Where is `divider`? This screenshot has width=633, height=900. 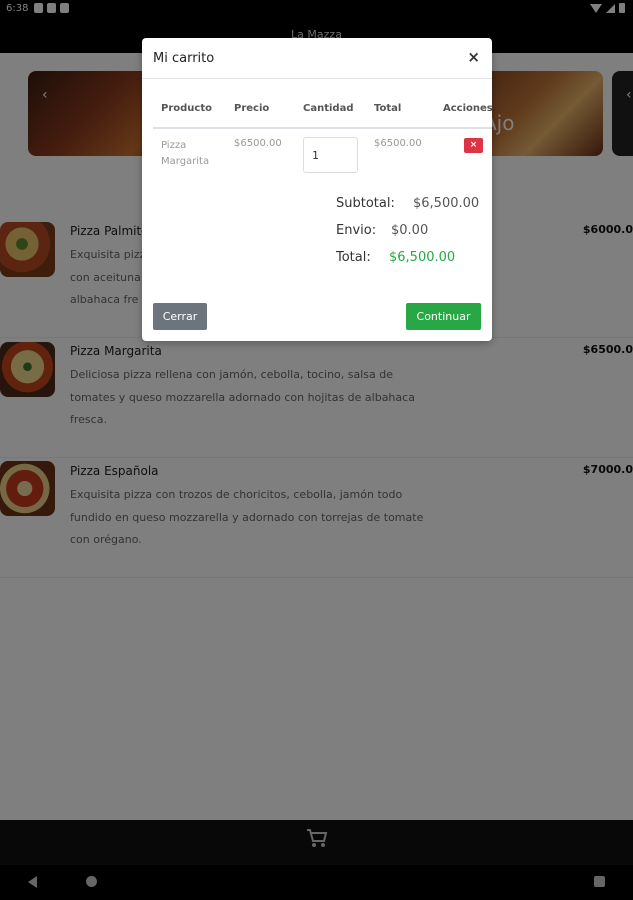
divider is located at coordinates (317, 78).